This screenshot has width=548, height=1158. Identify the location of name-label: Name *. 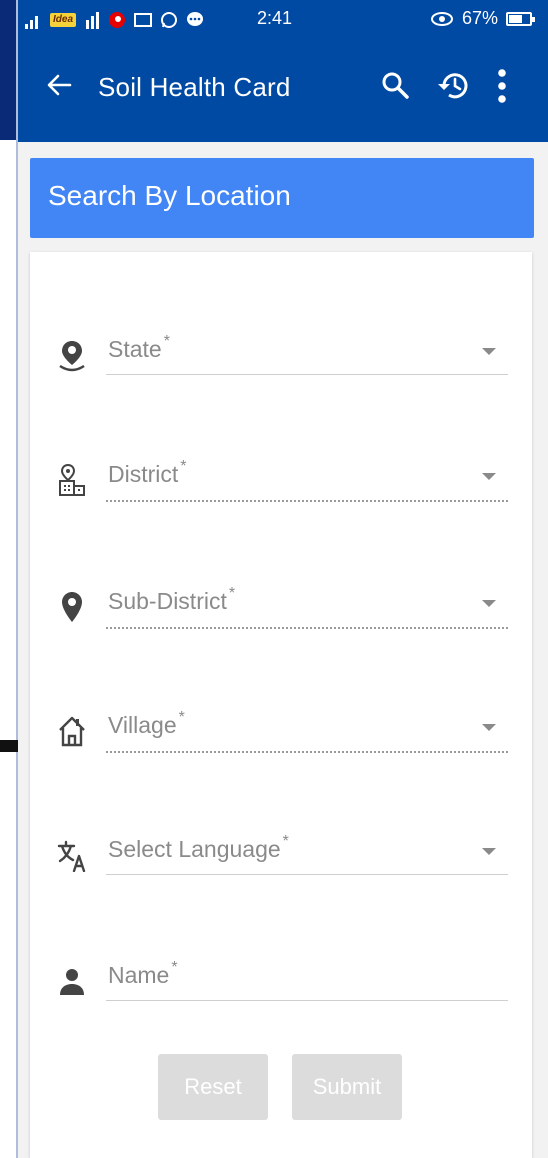
(143, 974).